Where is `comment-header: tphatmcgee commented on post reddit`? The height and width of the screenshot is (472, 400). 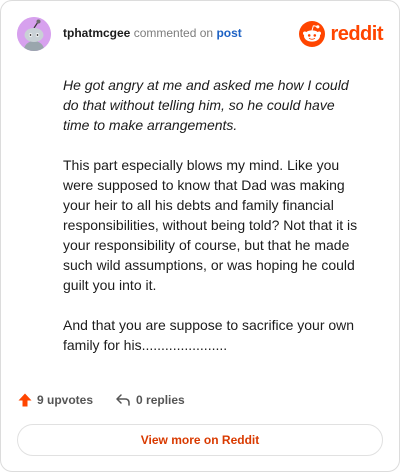 comment-header: tphatmcgee commented on post reddit is located at coordinates (200, 35).